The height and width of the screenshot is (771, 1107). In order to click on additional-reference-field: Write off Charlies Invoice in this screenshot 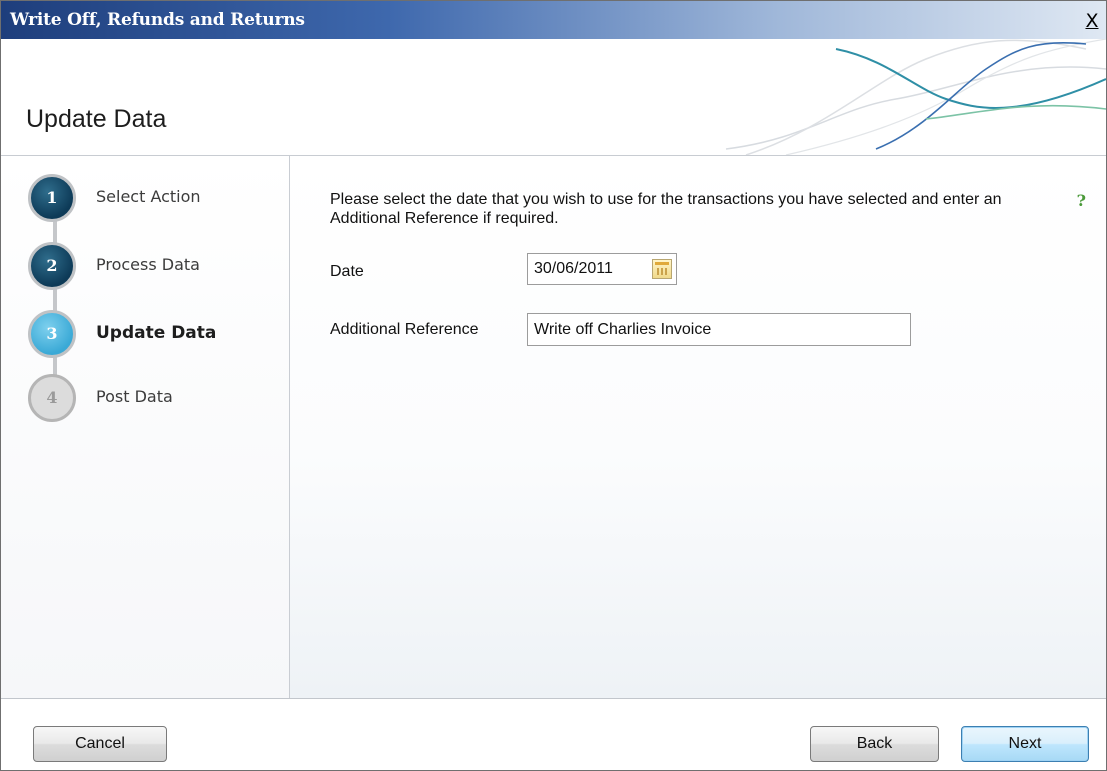, I will do `click(719, 329)`.